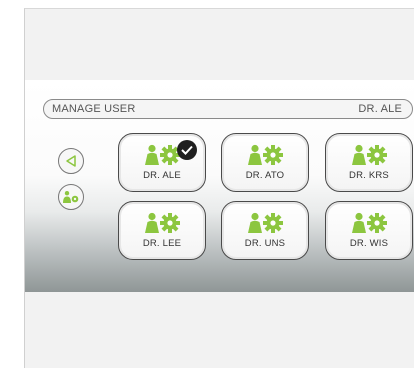  Describe the element at coordinates (265, 175) in the screenshot. I see `user-name: DR. ATO` at that location.